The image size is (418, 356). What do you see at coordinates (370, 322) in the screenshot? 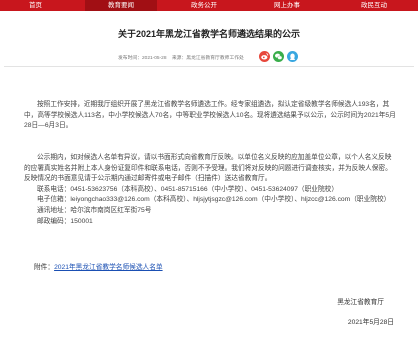
I see `signature-date: 2021年5月28日` at bounding box center [370, 322].